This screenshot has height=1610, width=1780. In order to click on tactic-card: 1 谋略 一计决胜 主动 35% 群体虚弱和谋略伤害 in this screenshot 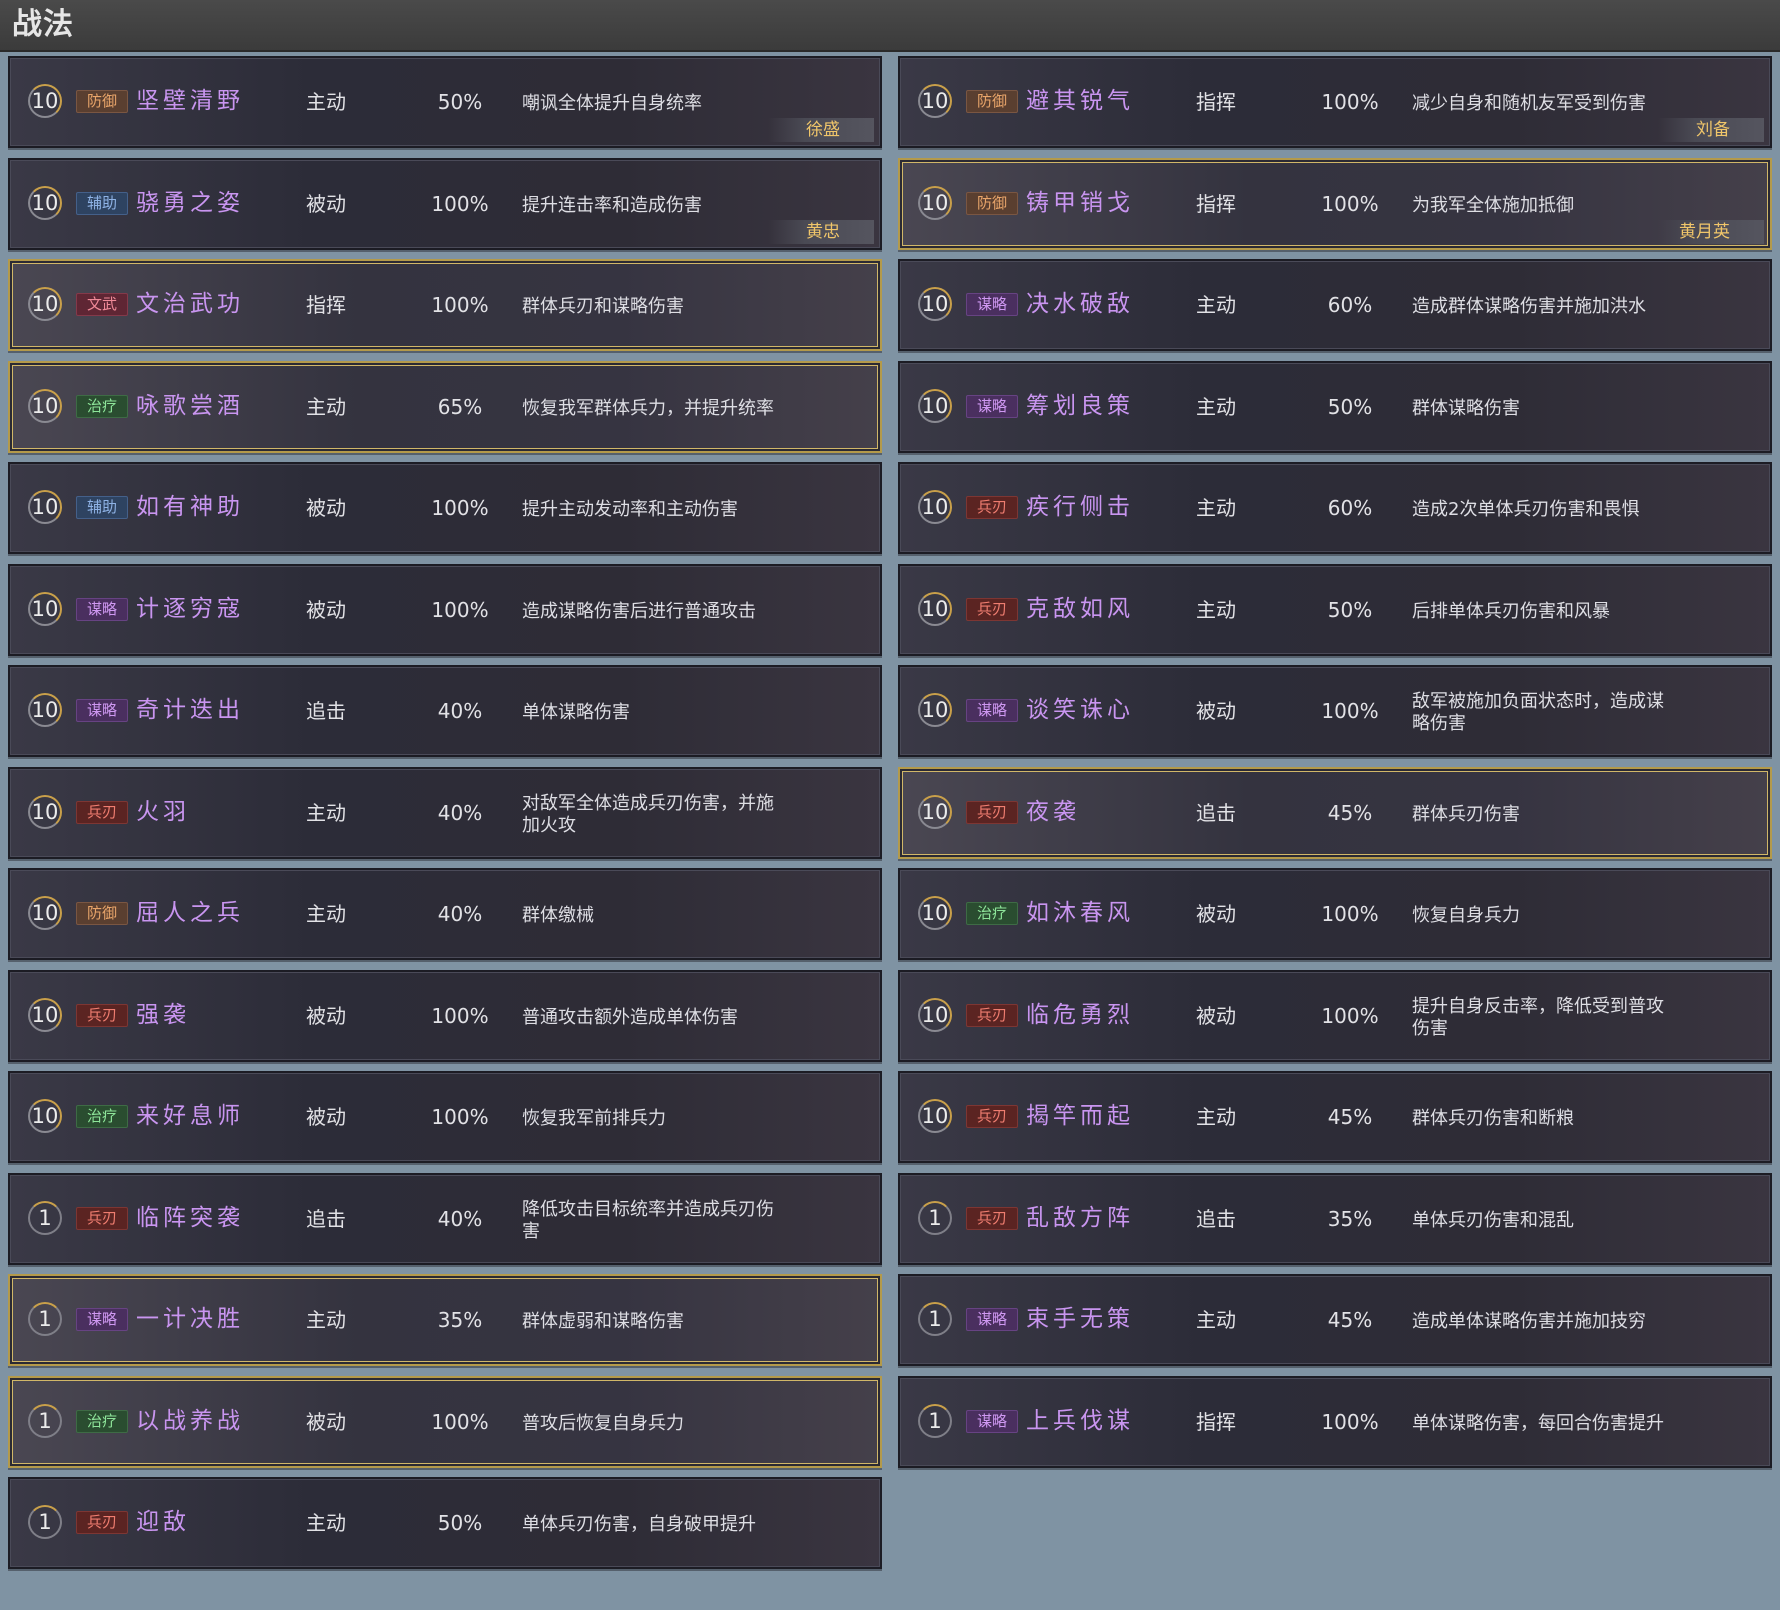, I will do `click(445, 1320)`.